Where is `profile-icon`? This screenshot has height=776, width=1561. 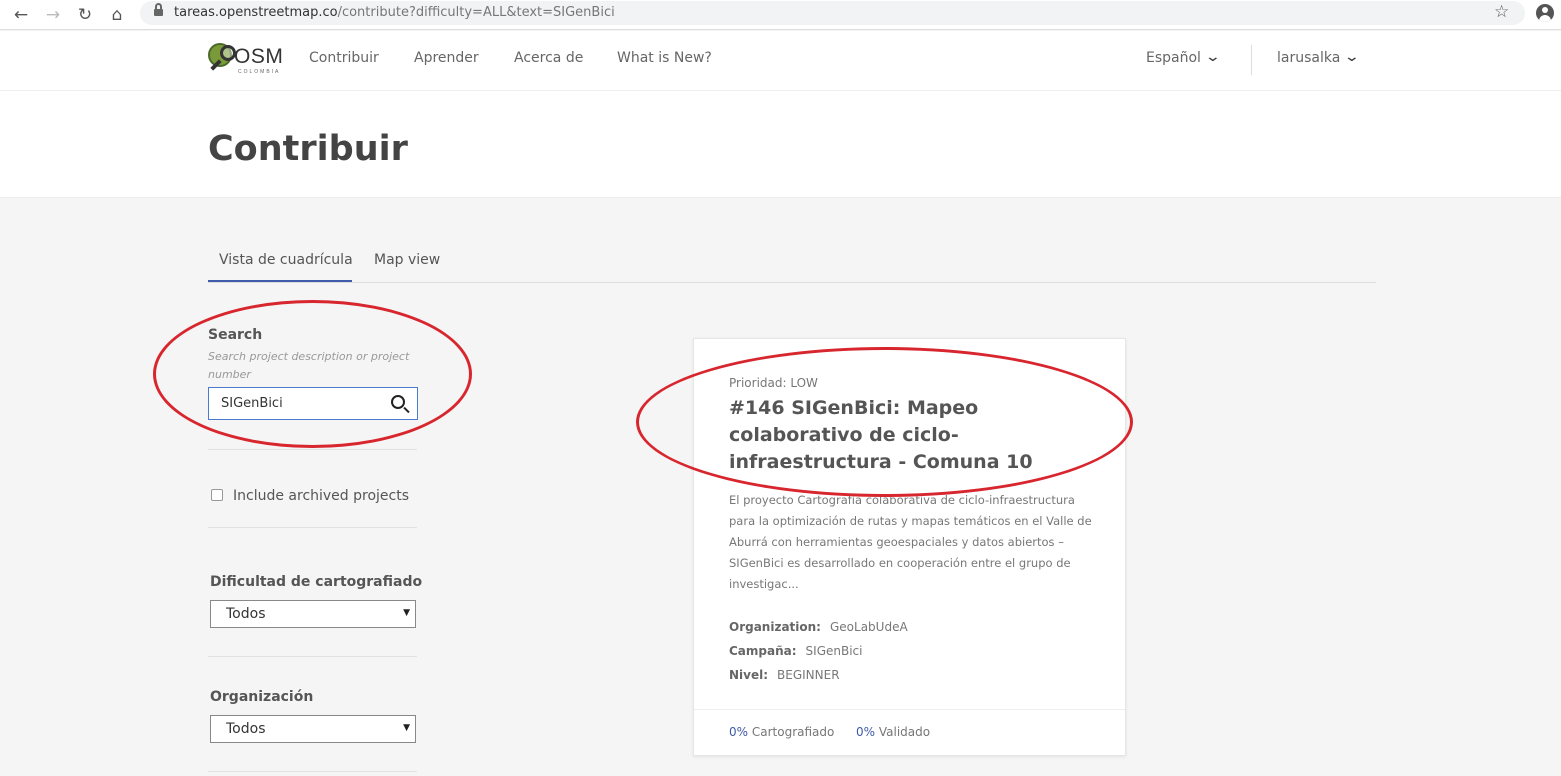 profile-icon is located at coordinates (1545, 13).